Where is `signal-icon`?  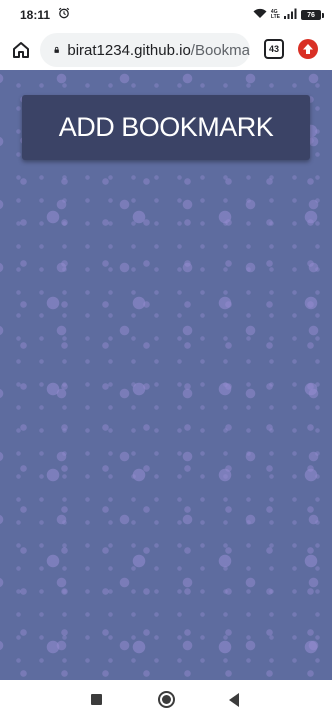
signal-icon is located at coordinates (290, 15).